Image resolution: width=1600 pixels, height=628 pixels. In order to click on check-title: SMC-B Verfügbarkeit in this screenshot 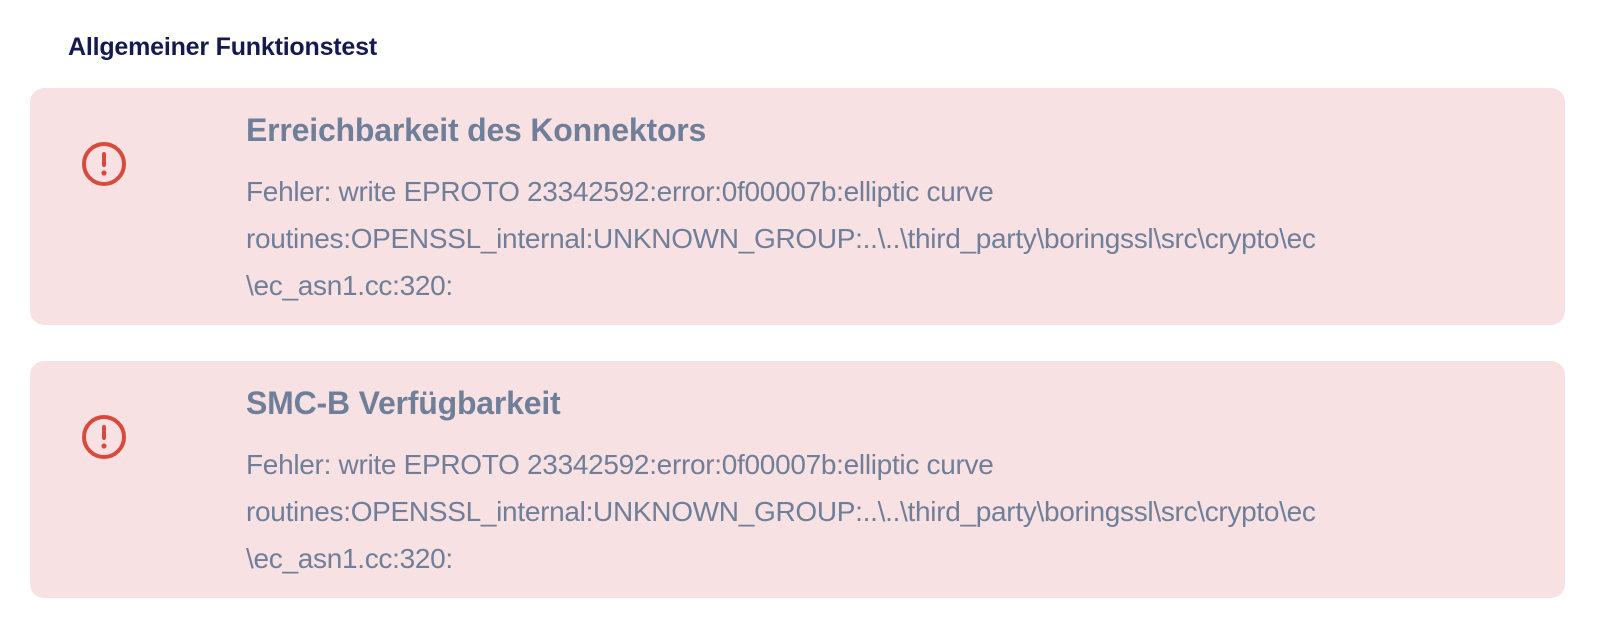, I will do `click(403, 403)`.